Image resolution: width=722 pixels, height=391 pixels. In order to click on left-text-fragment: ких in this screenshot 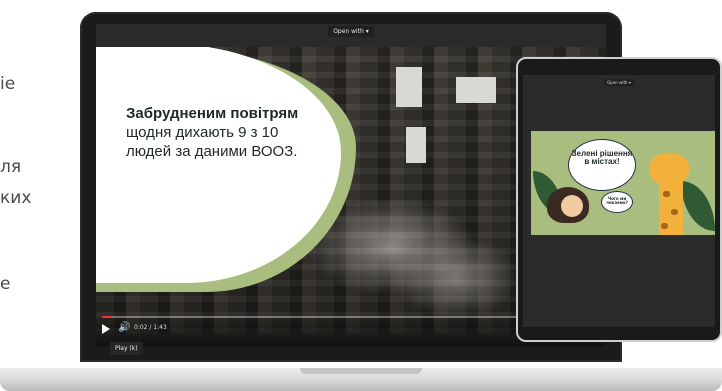, I will do `click(16, 198)`.